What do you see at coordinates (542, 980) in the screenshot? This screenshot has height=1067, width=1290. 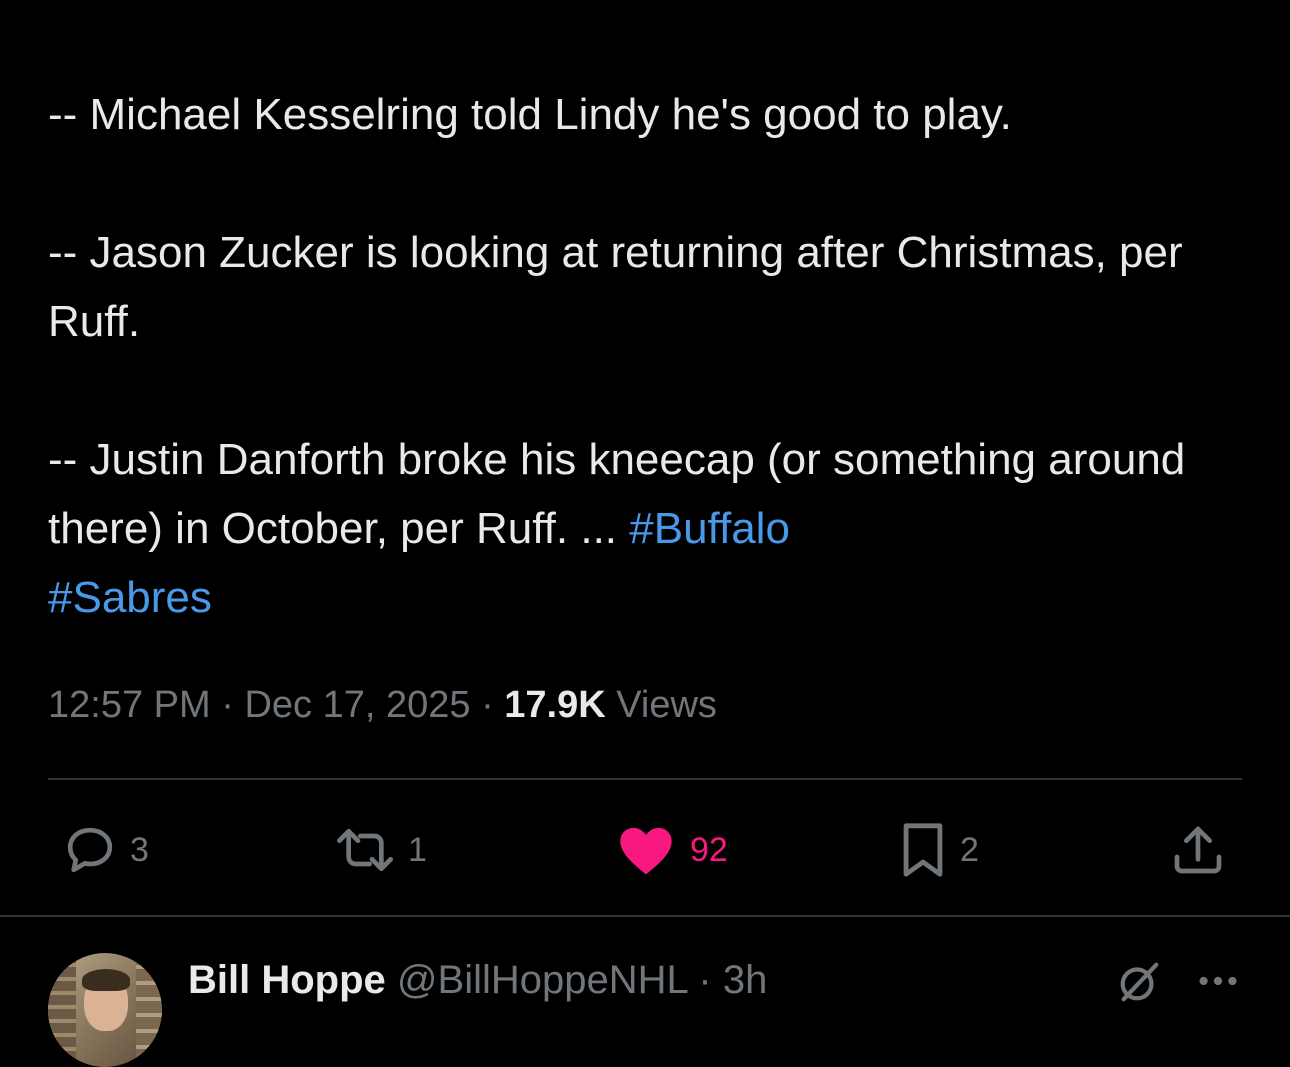 I see `reply-author-handle: @BillHoppeNHL` at bounding box center [542, 980].